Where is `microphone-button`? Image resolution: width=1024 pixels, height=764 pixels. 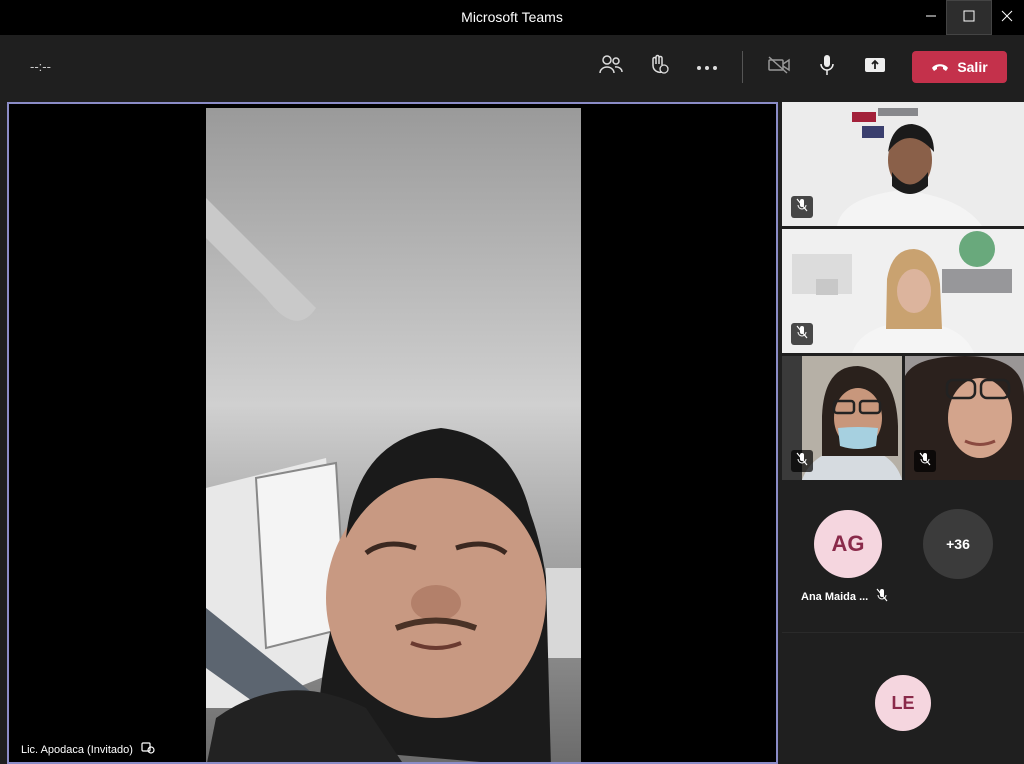
microphone-button is located at coordinates (827, 67).